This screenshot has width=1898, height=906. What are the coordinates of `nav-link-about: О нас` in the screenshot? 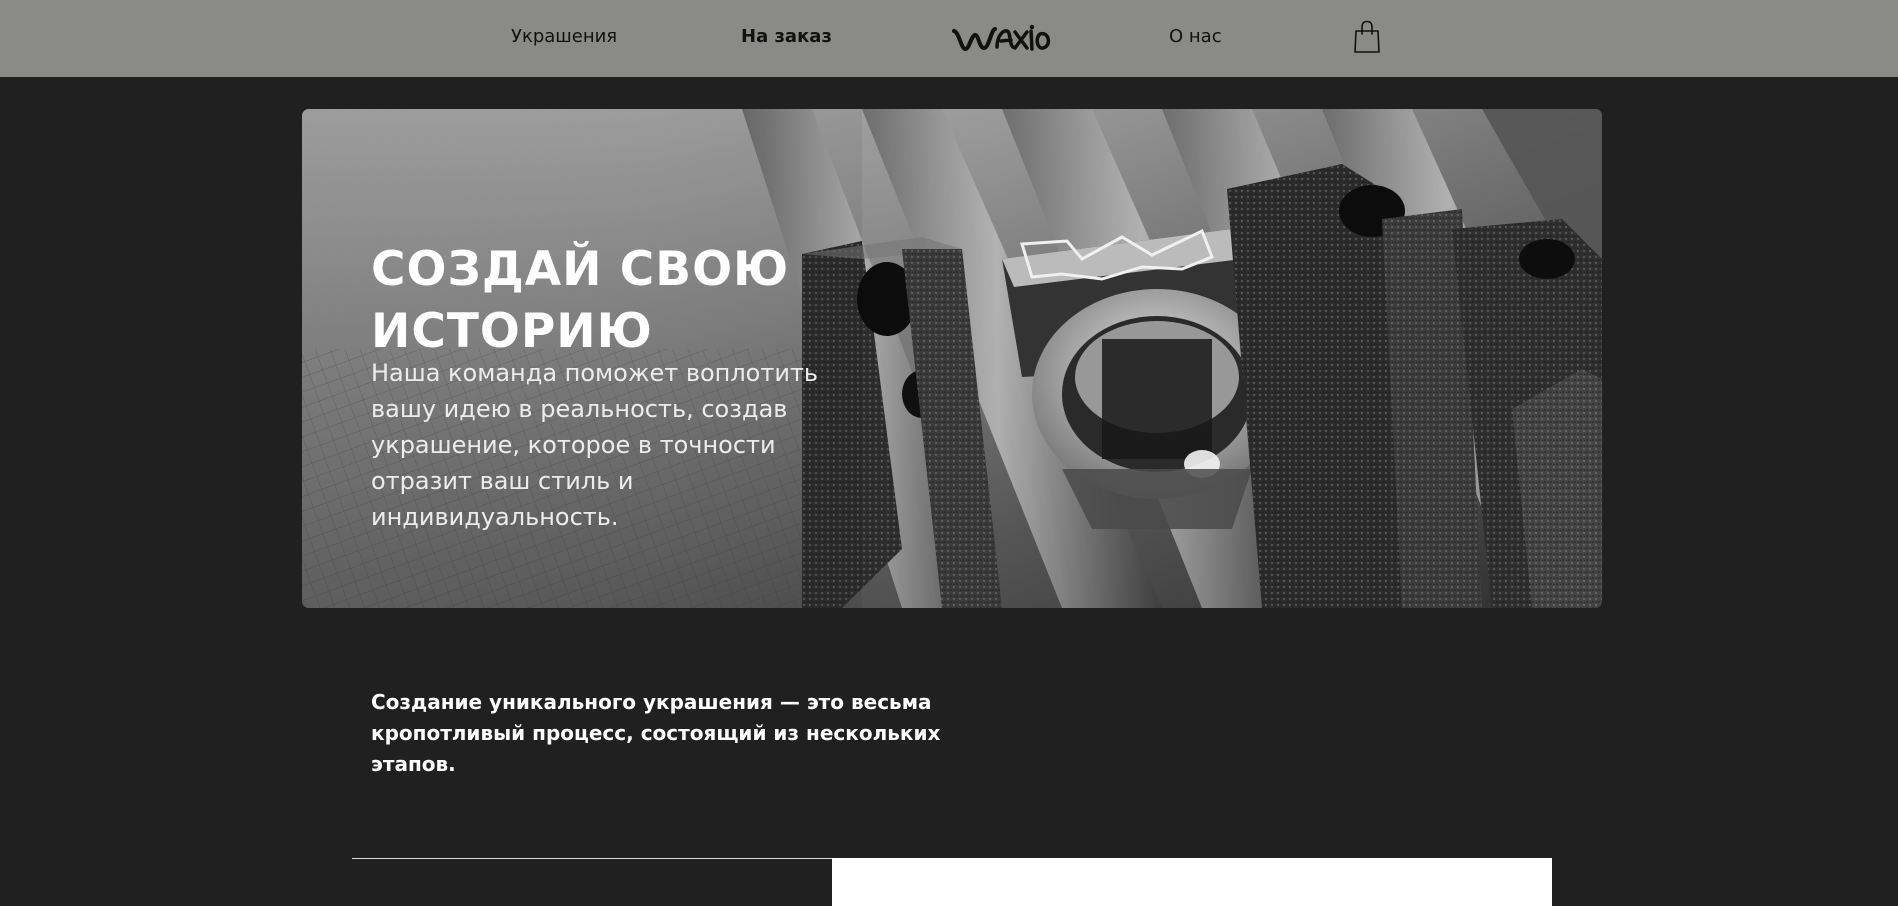 It's located at (1195, 37).